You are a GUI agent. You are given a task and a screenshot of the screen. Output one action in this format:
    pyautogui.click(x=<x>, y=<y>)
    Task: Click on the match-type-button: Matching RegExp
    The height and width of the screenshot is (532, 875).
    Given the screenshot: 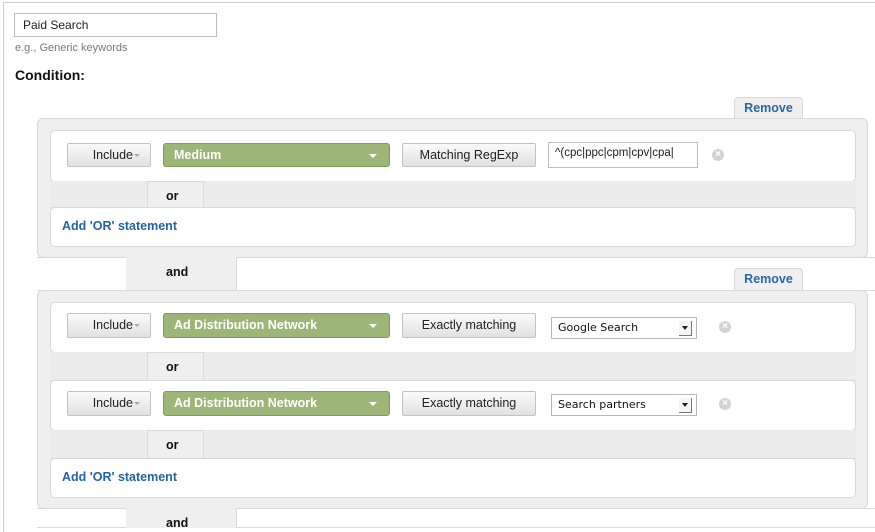 What is the action you would take?
    pyautogui.click(x=469, y=155)
    